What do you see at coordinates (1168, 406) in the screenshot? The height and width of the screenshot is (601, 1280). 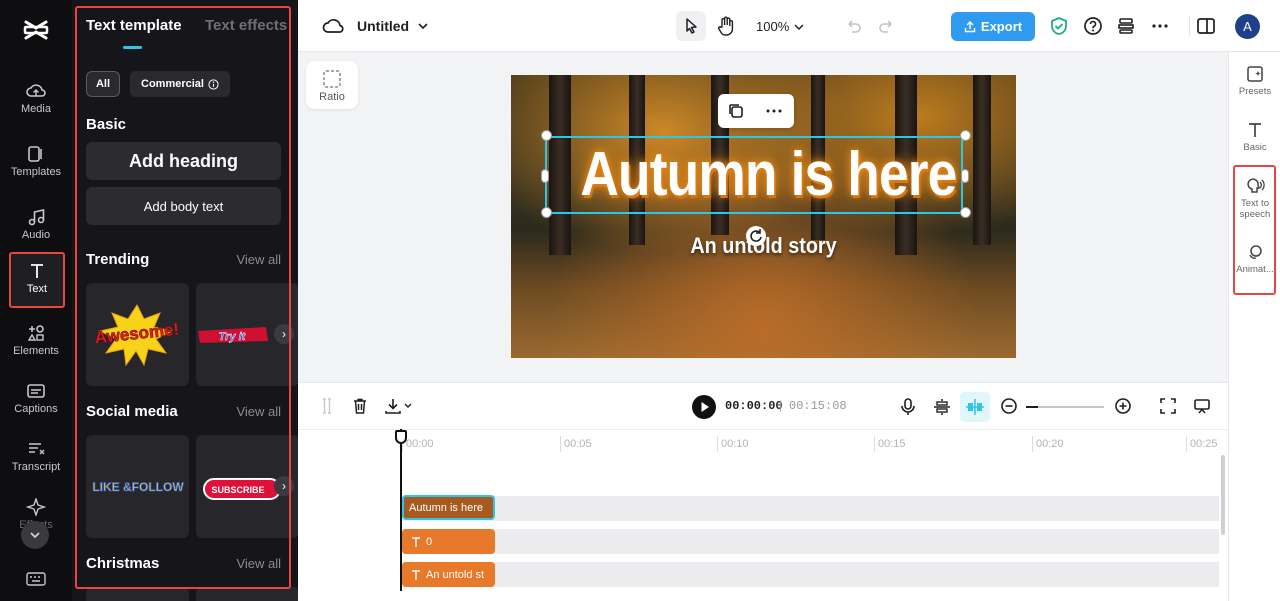 I see `fit-timeline-icon` at bounding box center [1168, 406].